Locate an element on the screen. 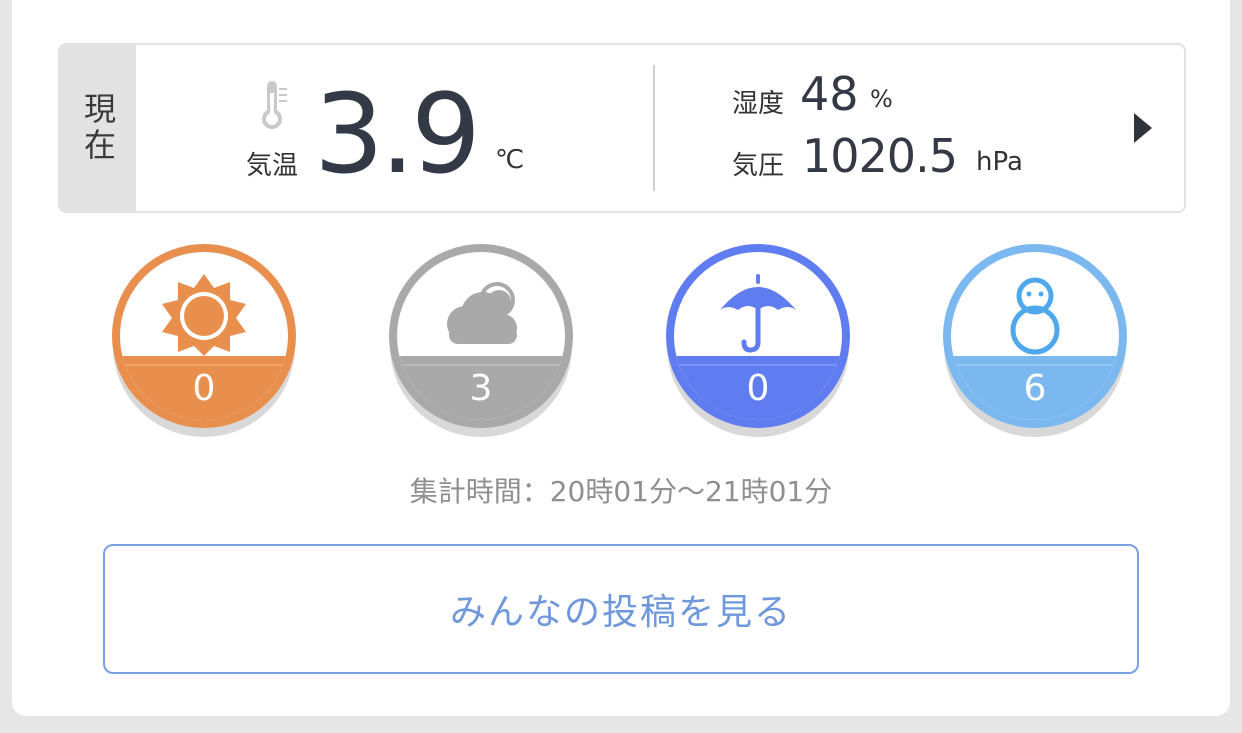 The width and height of the screenshot is (1242, 733). temperature-unit: ℃ is located at coordinates (510, 160).